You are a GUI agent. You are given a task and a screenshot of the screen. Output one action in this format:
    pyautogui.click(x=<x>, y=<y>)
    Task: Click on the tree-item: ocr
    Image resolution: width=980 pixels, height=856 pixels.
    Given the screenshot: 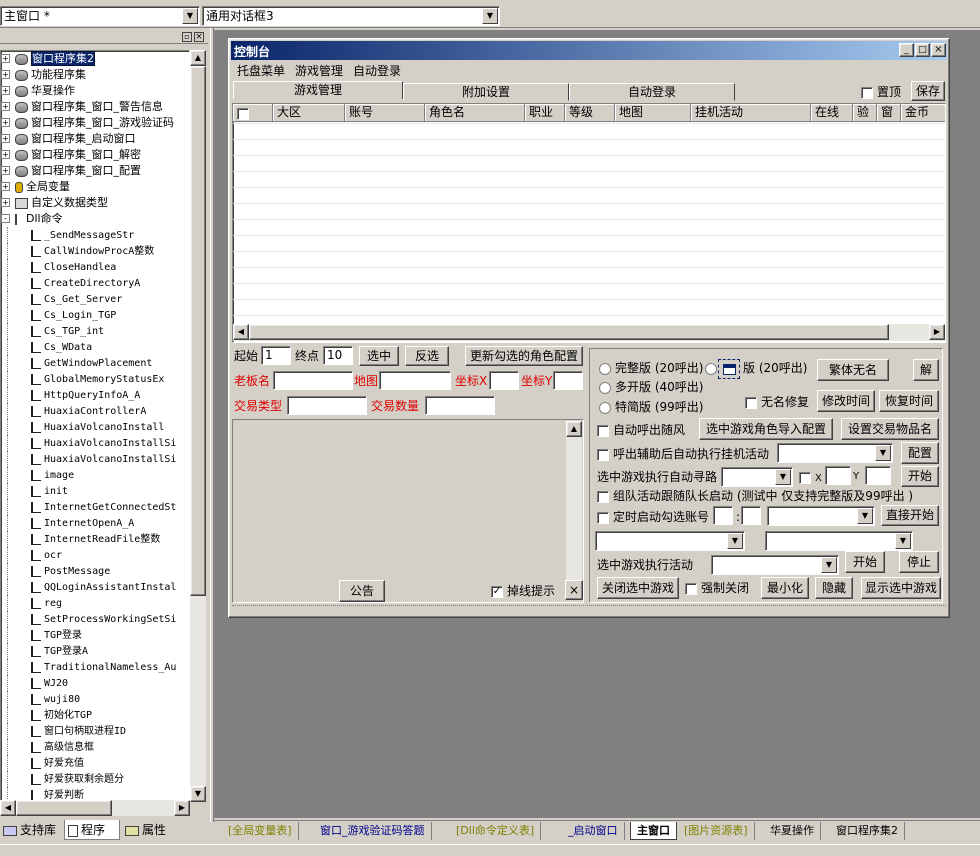 What is the action you would take?
    pyautogui.click(x=95, y=555)
    